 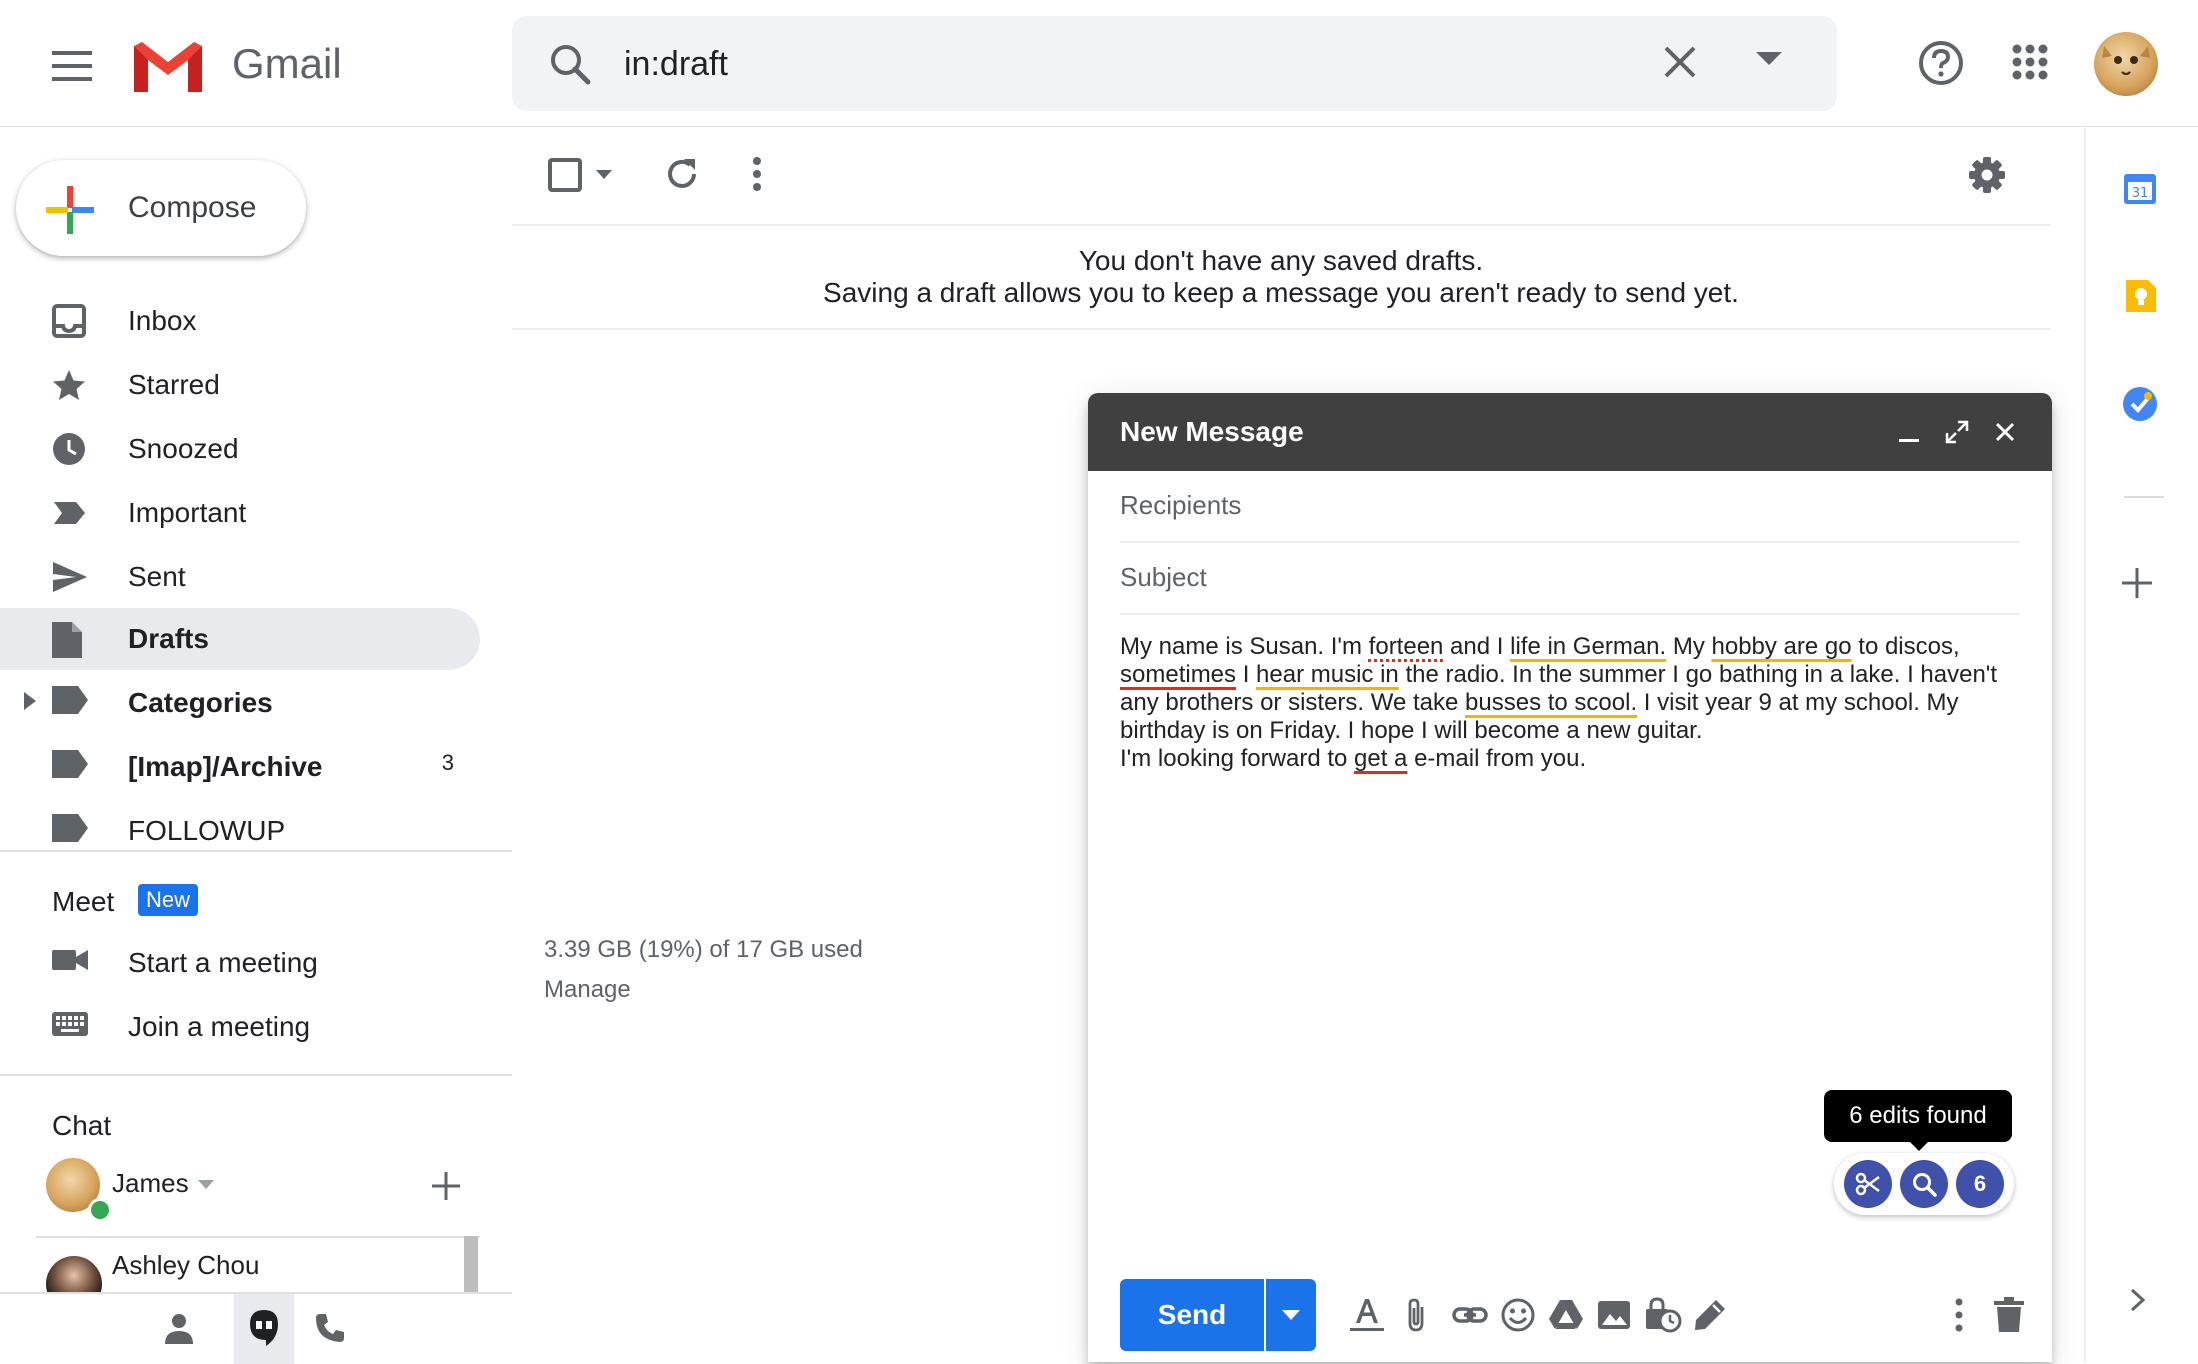 I want to click on gear-icon, so click(x=1987, y=175).